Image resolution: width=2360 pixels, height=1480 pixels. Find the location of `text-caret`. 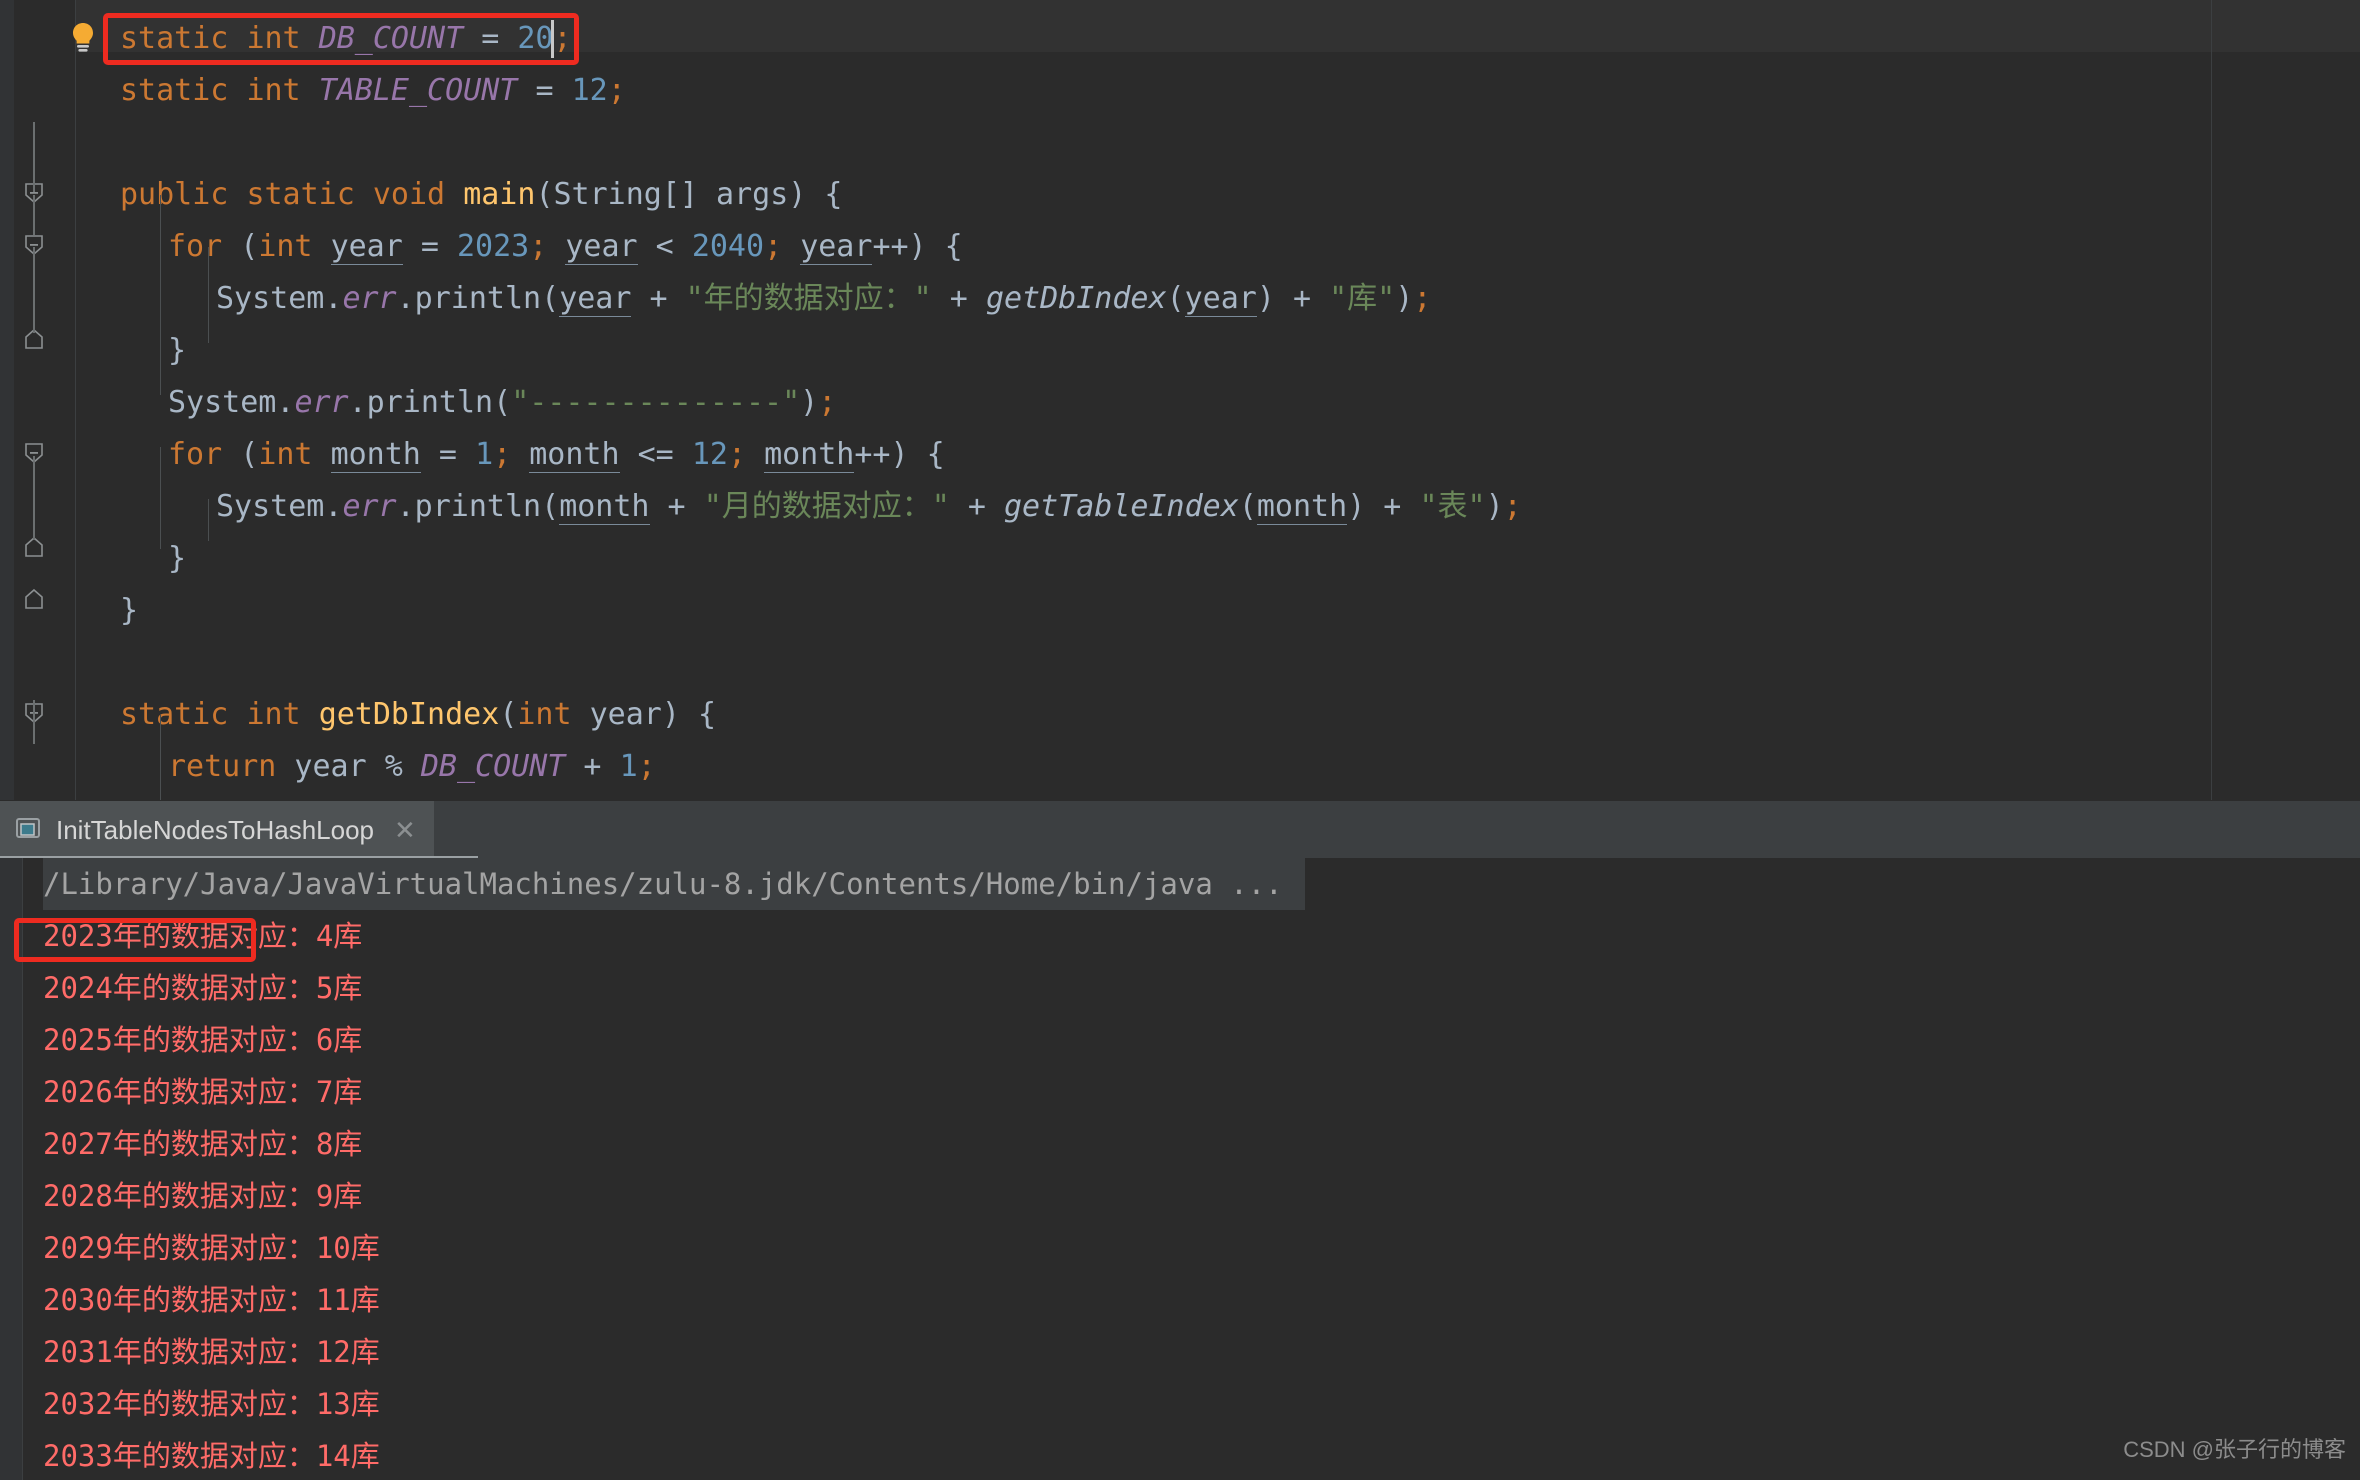

text-caret is located at coordinates (552, 39).